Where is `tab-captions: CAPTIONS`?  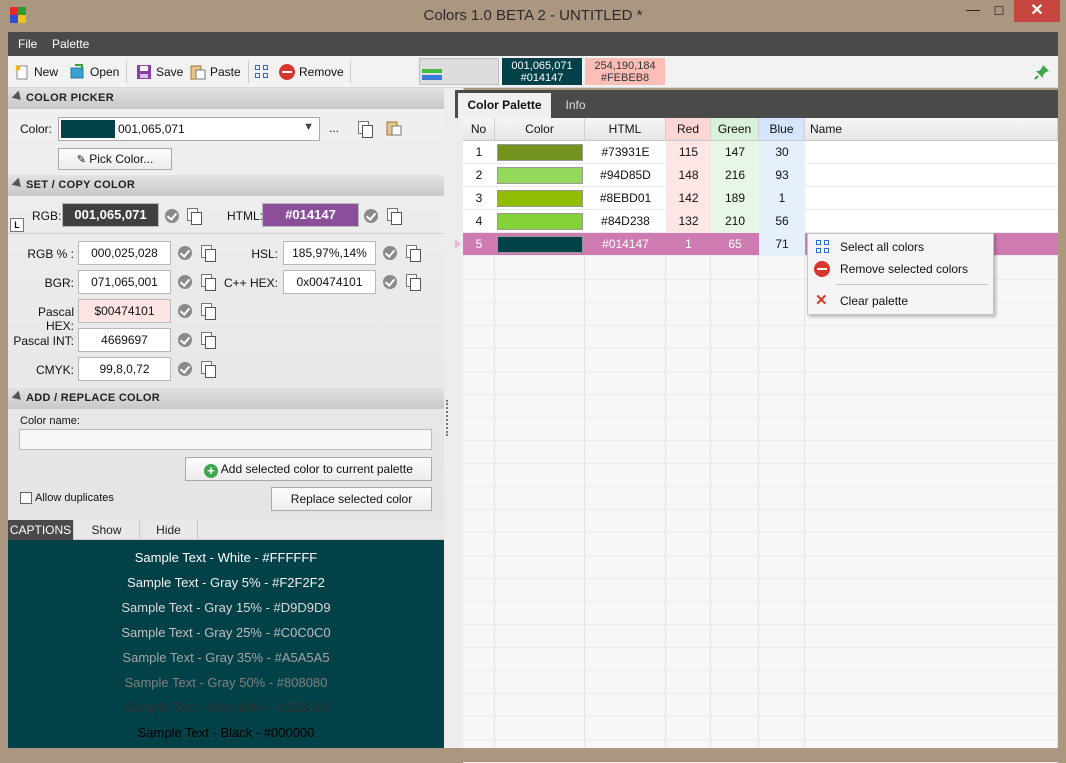
tab-captions: CAPTIONS is located at coordinates (41, 530).